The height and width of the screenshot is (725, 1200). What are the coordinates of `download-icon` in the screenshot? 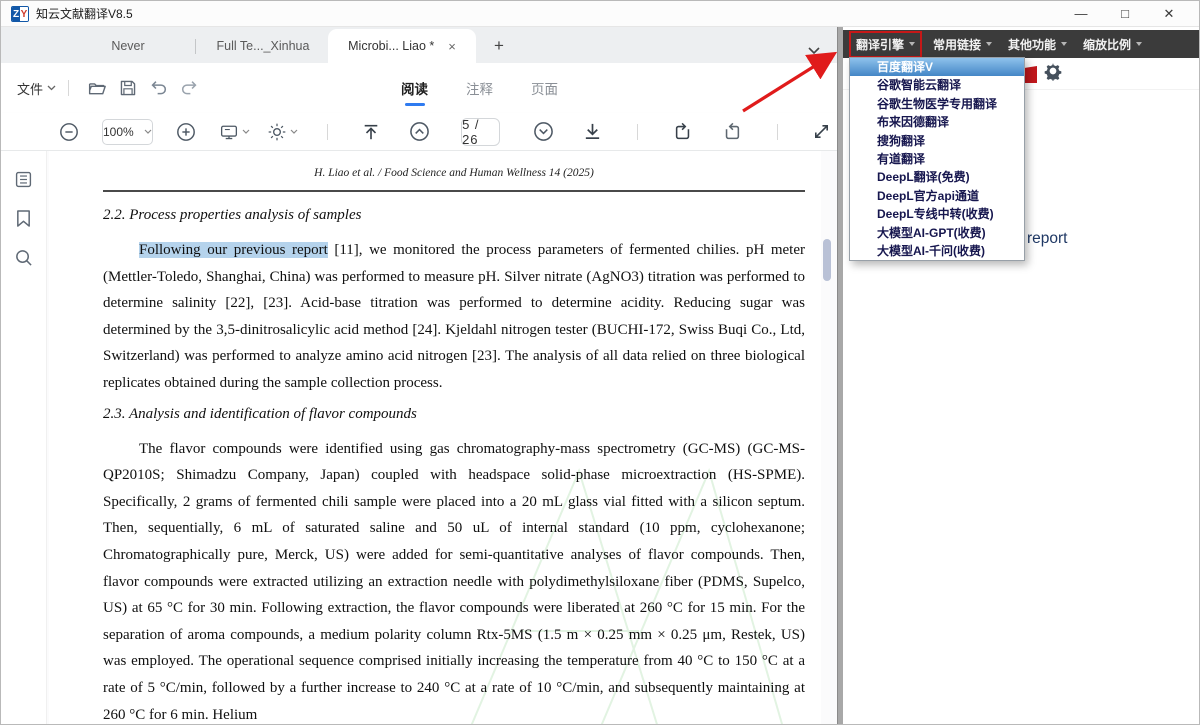 It's located at (593, 131).